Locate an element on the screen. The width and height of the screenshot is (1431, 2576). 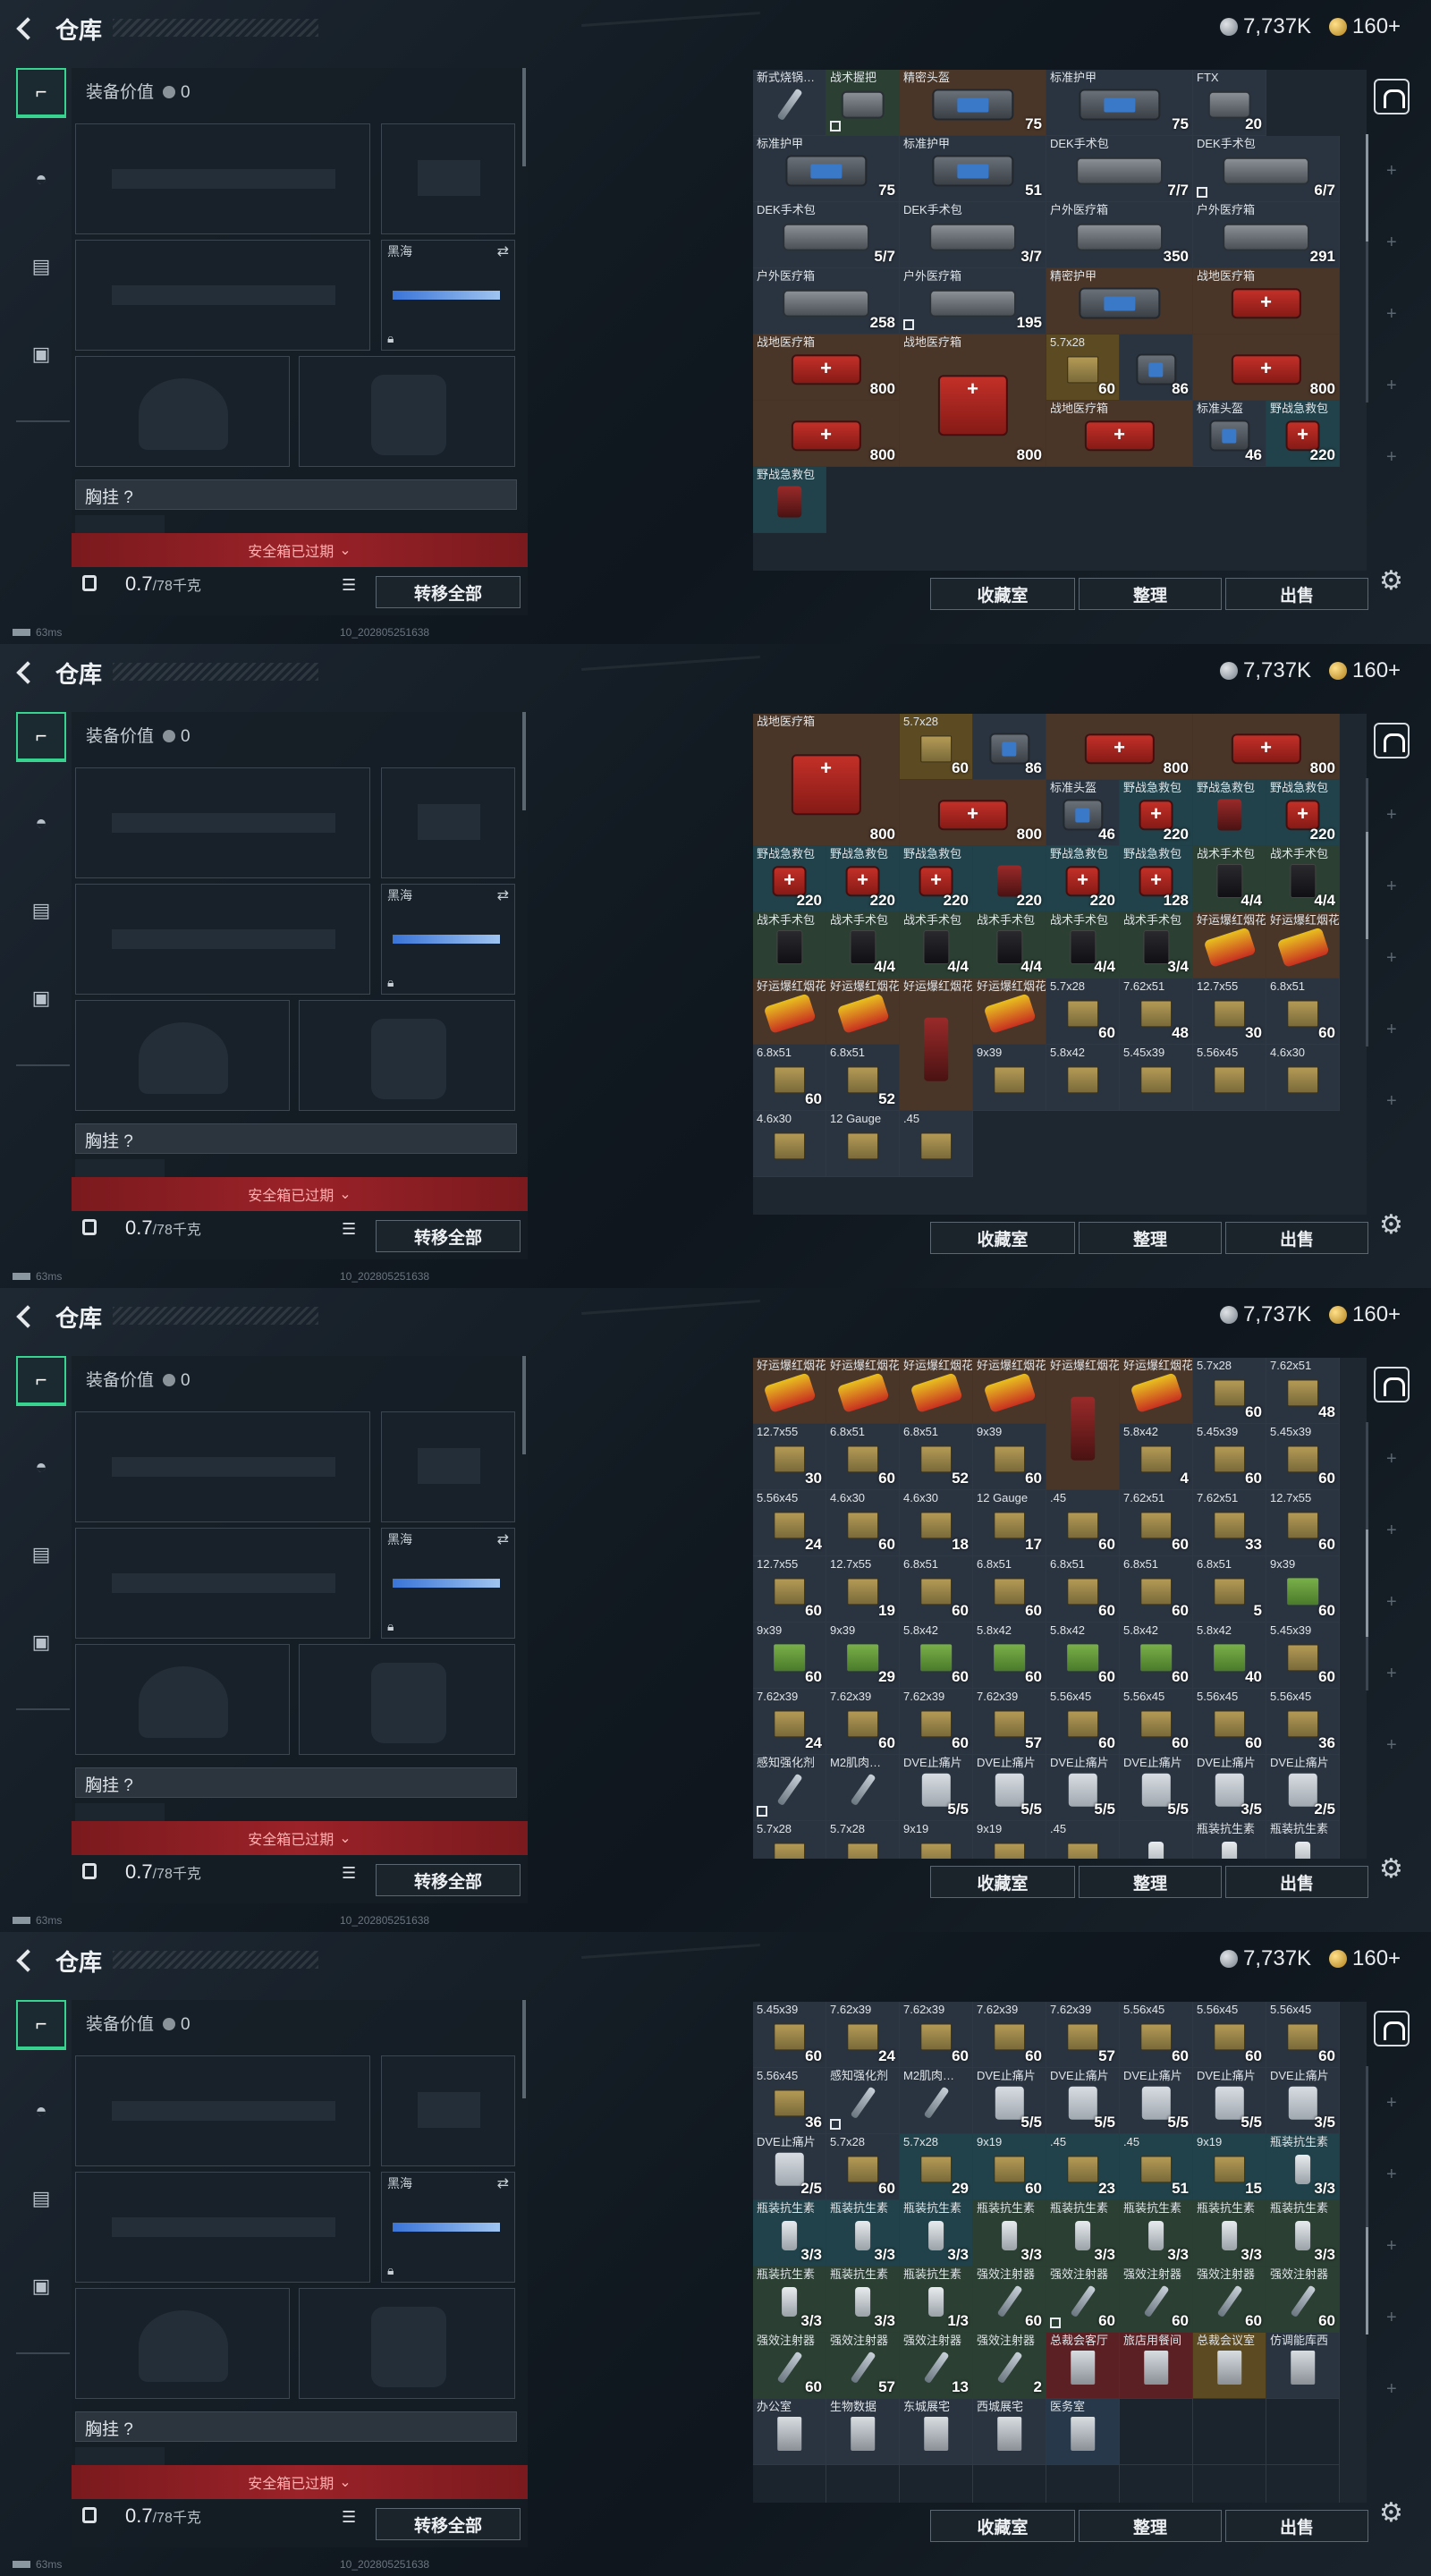
inventory-item: 户外医疗箱 291 is located at coordinates (1267, 235).